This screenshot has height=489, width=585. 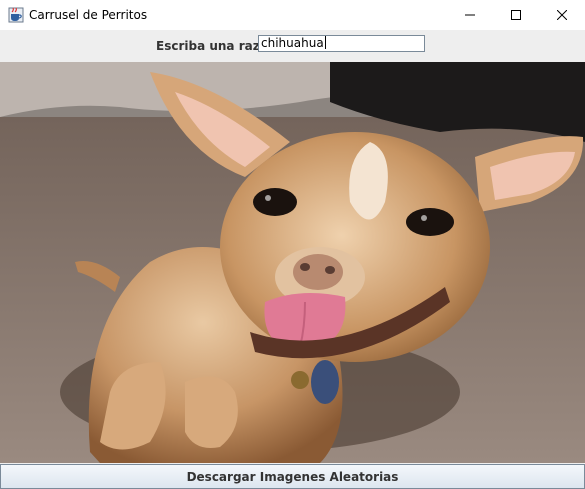 I want to click on download-button-label: Descargar Imagenes Aleatorias, so click(x=292, y=476).